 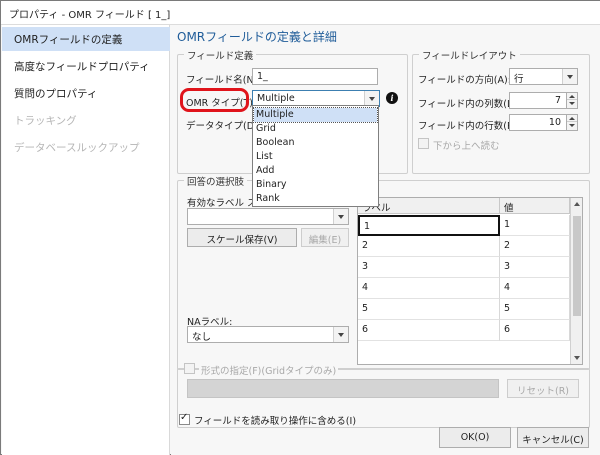 What do you see at coordinates (77, 148) in the screenshot?
I see `sidebar-item-database-lookup: データベースルックアップ` at bounding box center [77, 148].